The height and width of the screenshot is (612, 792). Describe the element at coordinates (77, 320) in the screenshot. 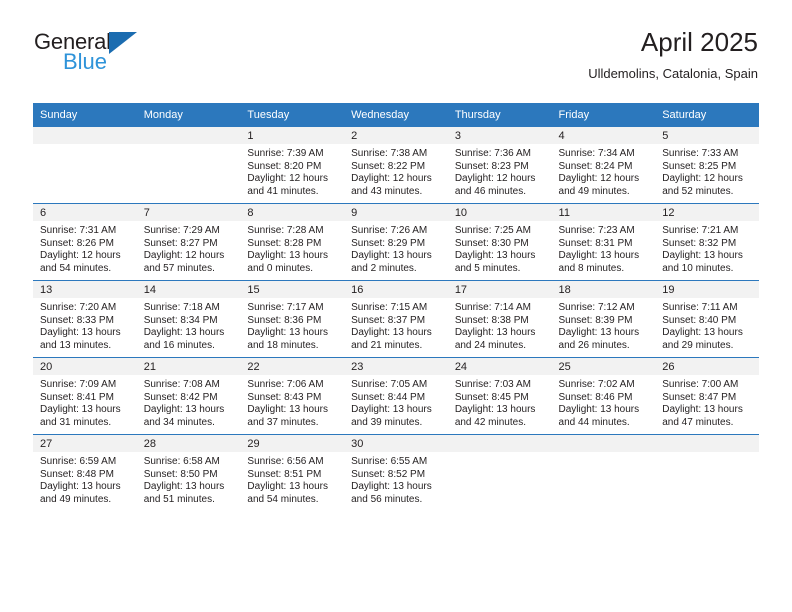

I see `day-detail-line: Sunset: 8:33 PM` at that location.